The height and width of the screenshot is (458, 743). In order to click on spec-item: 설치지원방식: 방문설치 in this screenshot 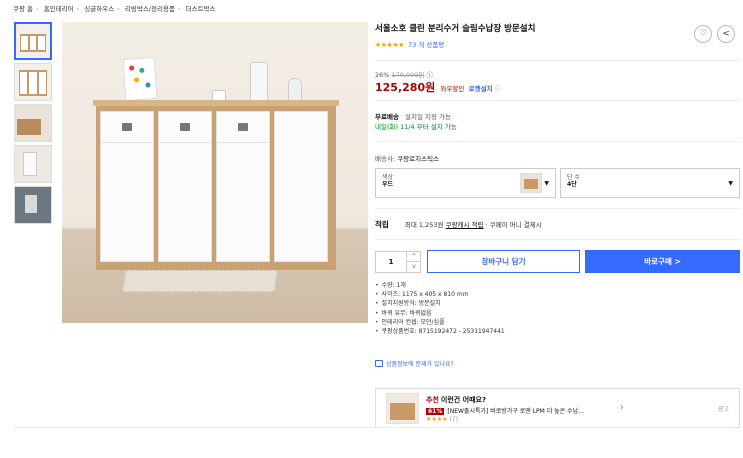, I will do `click(440, 303)`.